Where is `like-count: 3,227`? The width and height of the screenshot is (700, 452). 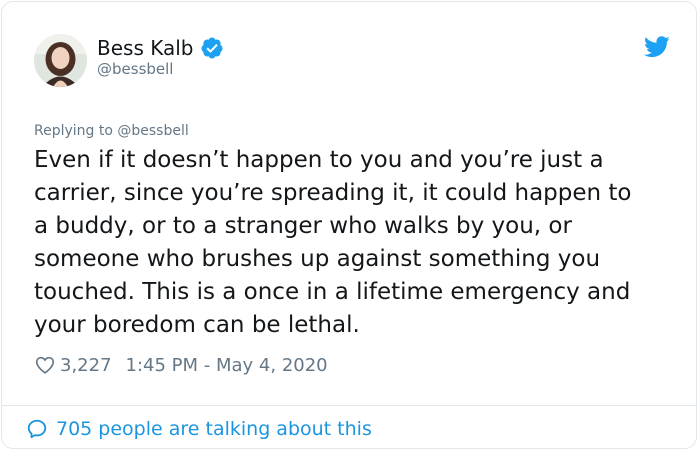
like-count: 3,227 is located at coordinates (86, 365).